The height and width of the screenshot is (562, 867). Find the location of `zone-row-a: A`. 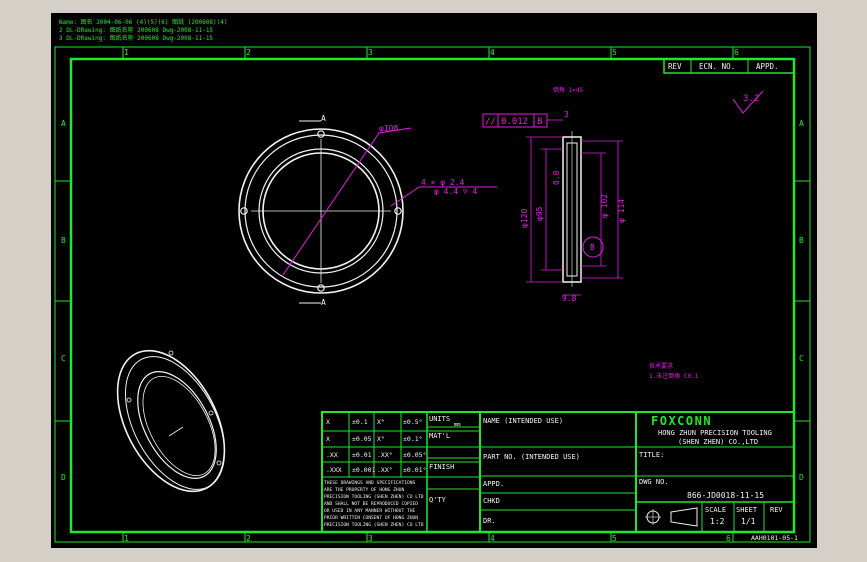

zone-row-a: A is located at coordinates (63, 123).